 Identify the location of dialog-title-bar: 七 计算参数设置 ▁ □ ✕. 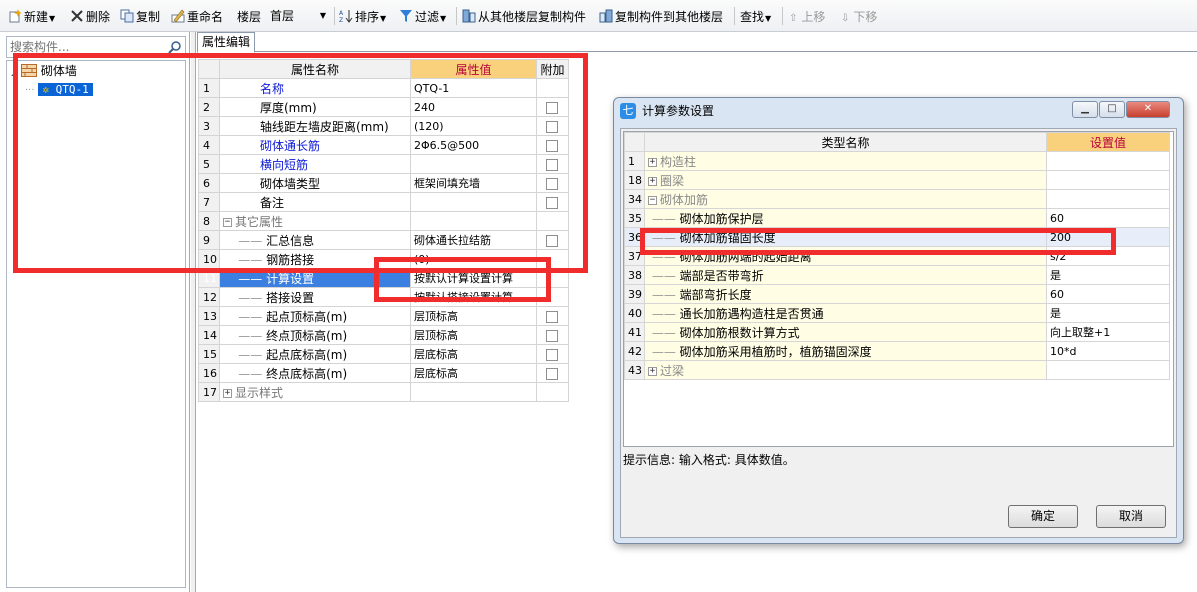
(898, 111).